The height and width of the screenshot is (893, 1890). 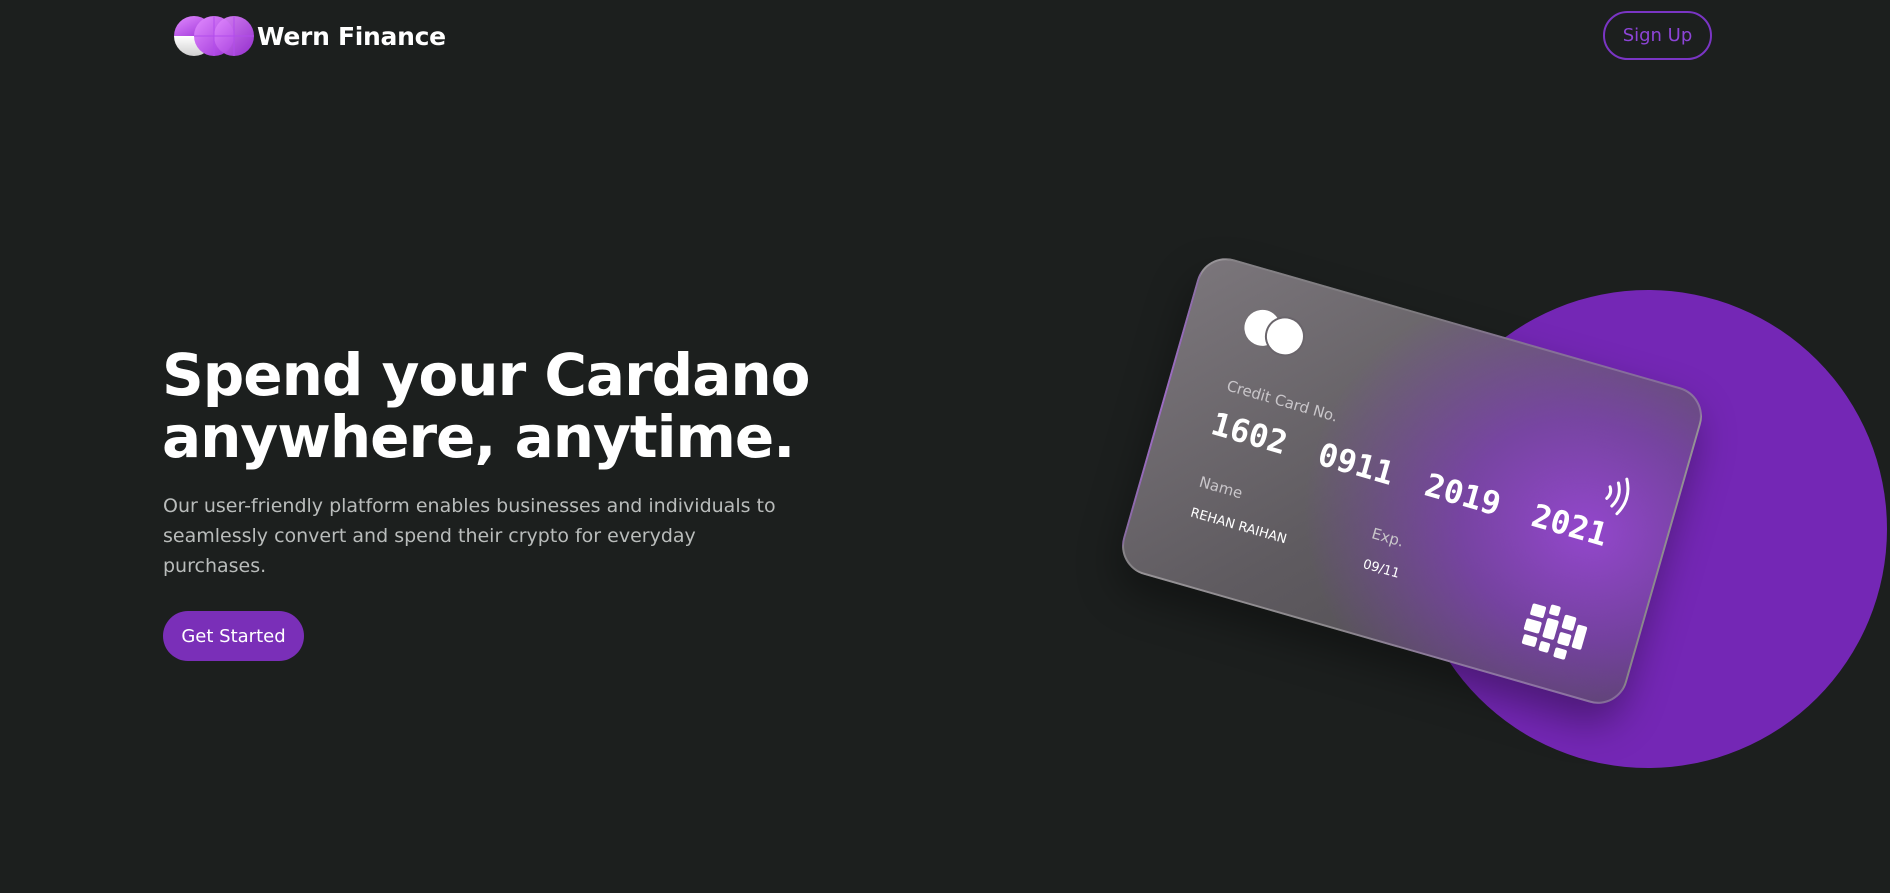 I want to click on card-number-group: 2019, so click(x=1463, y=494).